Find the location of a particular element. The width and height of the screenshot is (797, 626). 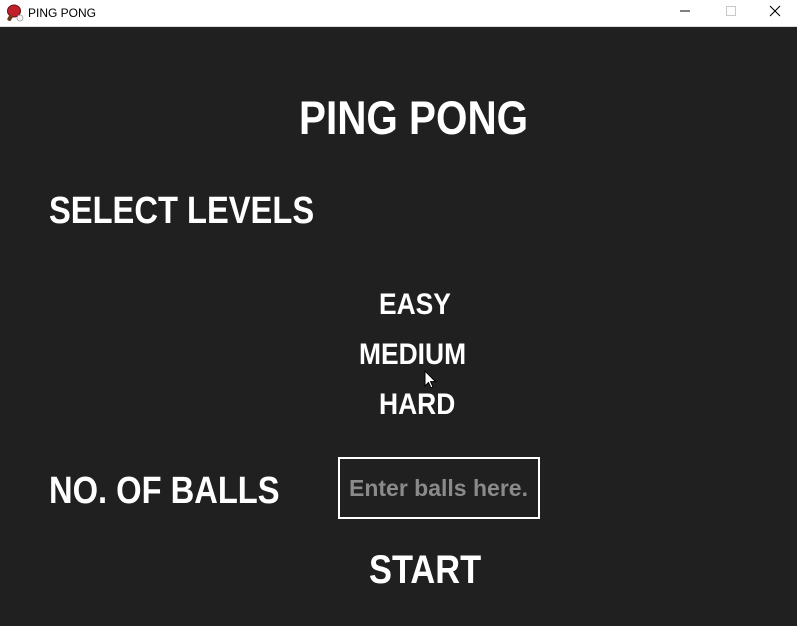

window-title: PING PONG is located at coordinates (62, 13).